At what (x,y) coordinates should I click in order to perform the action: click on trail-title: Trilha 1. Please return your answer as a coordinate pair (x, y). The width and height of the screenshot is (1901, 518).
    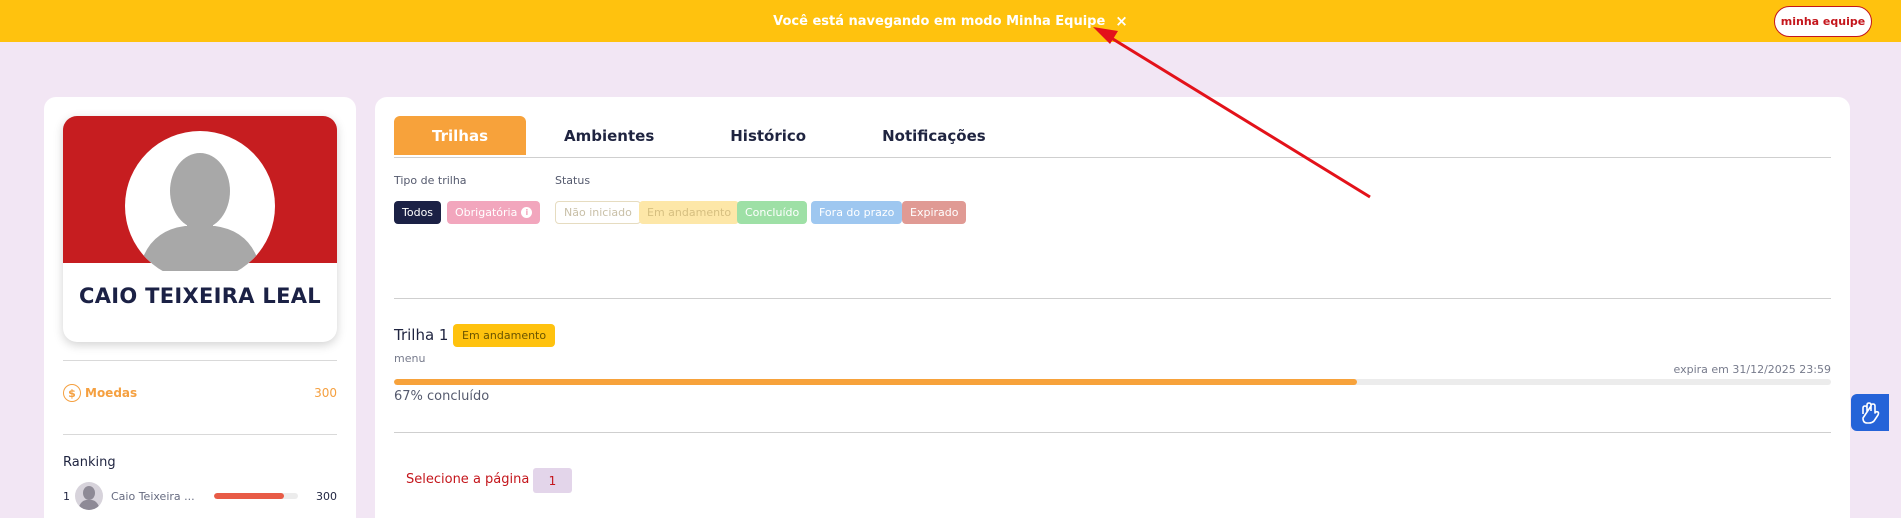
    Looking at the image, I should click on (421, 335).